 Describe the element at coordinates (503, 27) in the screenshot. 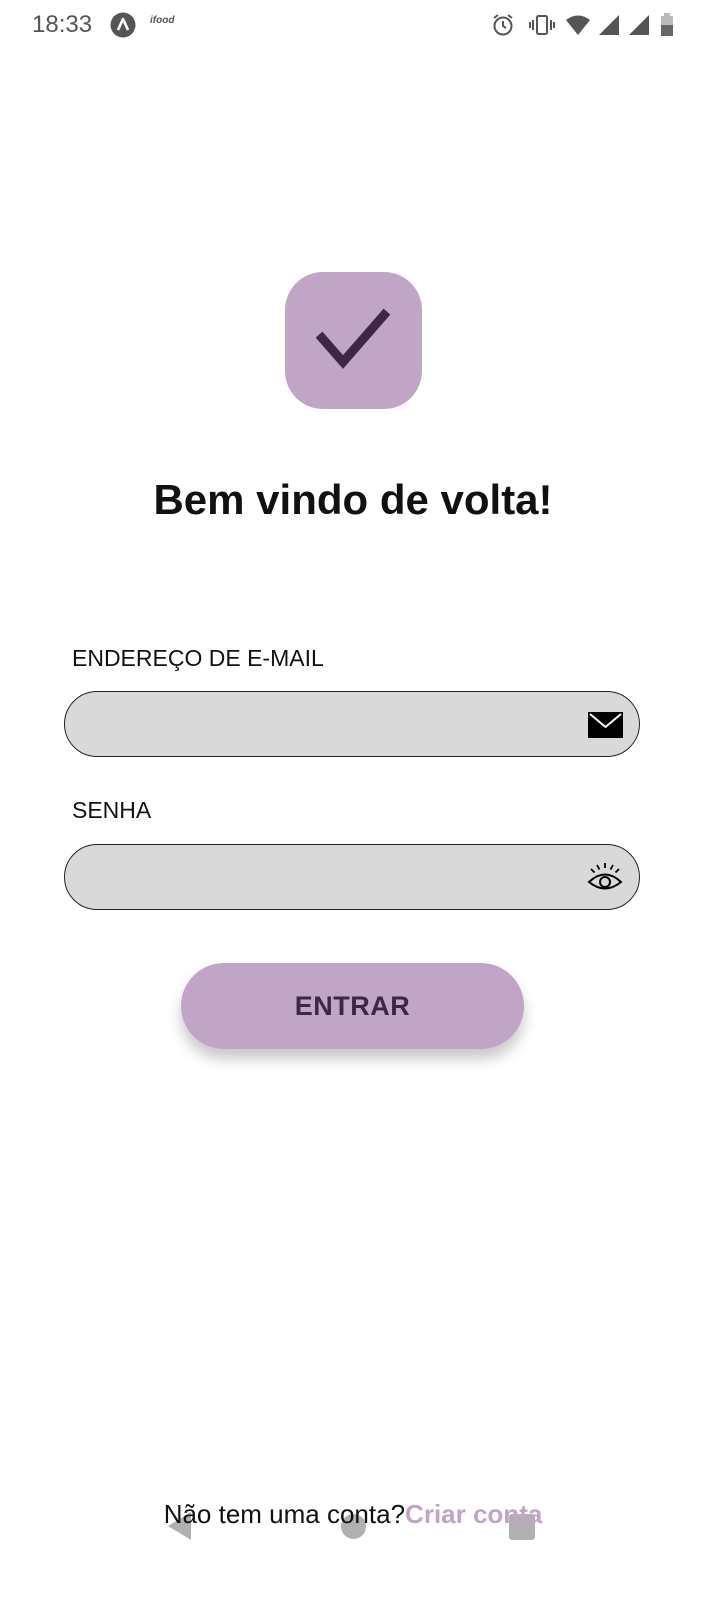

I see `alarm-icon` at that location.